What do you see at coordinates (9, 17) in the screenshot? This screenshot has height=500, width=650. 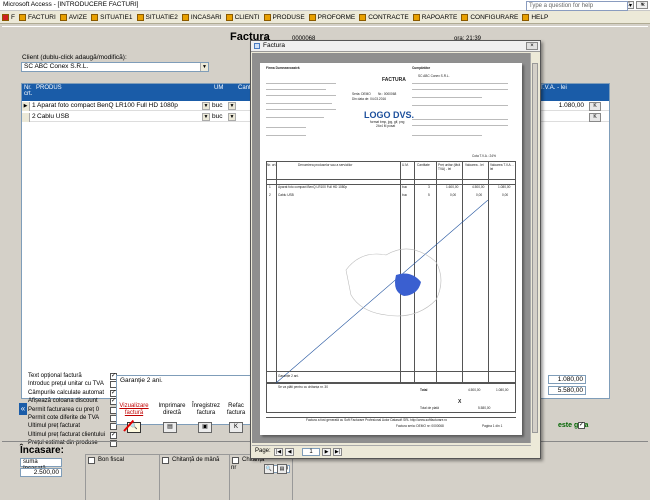 I see `menu-f: F` at bounding box center [9, 17].